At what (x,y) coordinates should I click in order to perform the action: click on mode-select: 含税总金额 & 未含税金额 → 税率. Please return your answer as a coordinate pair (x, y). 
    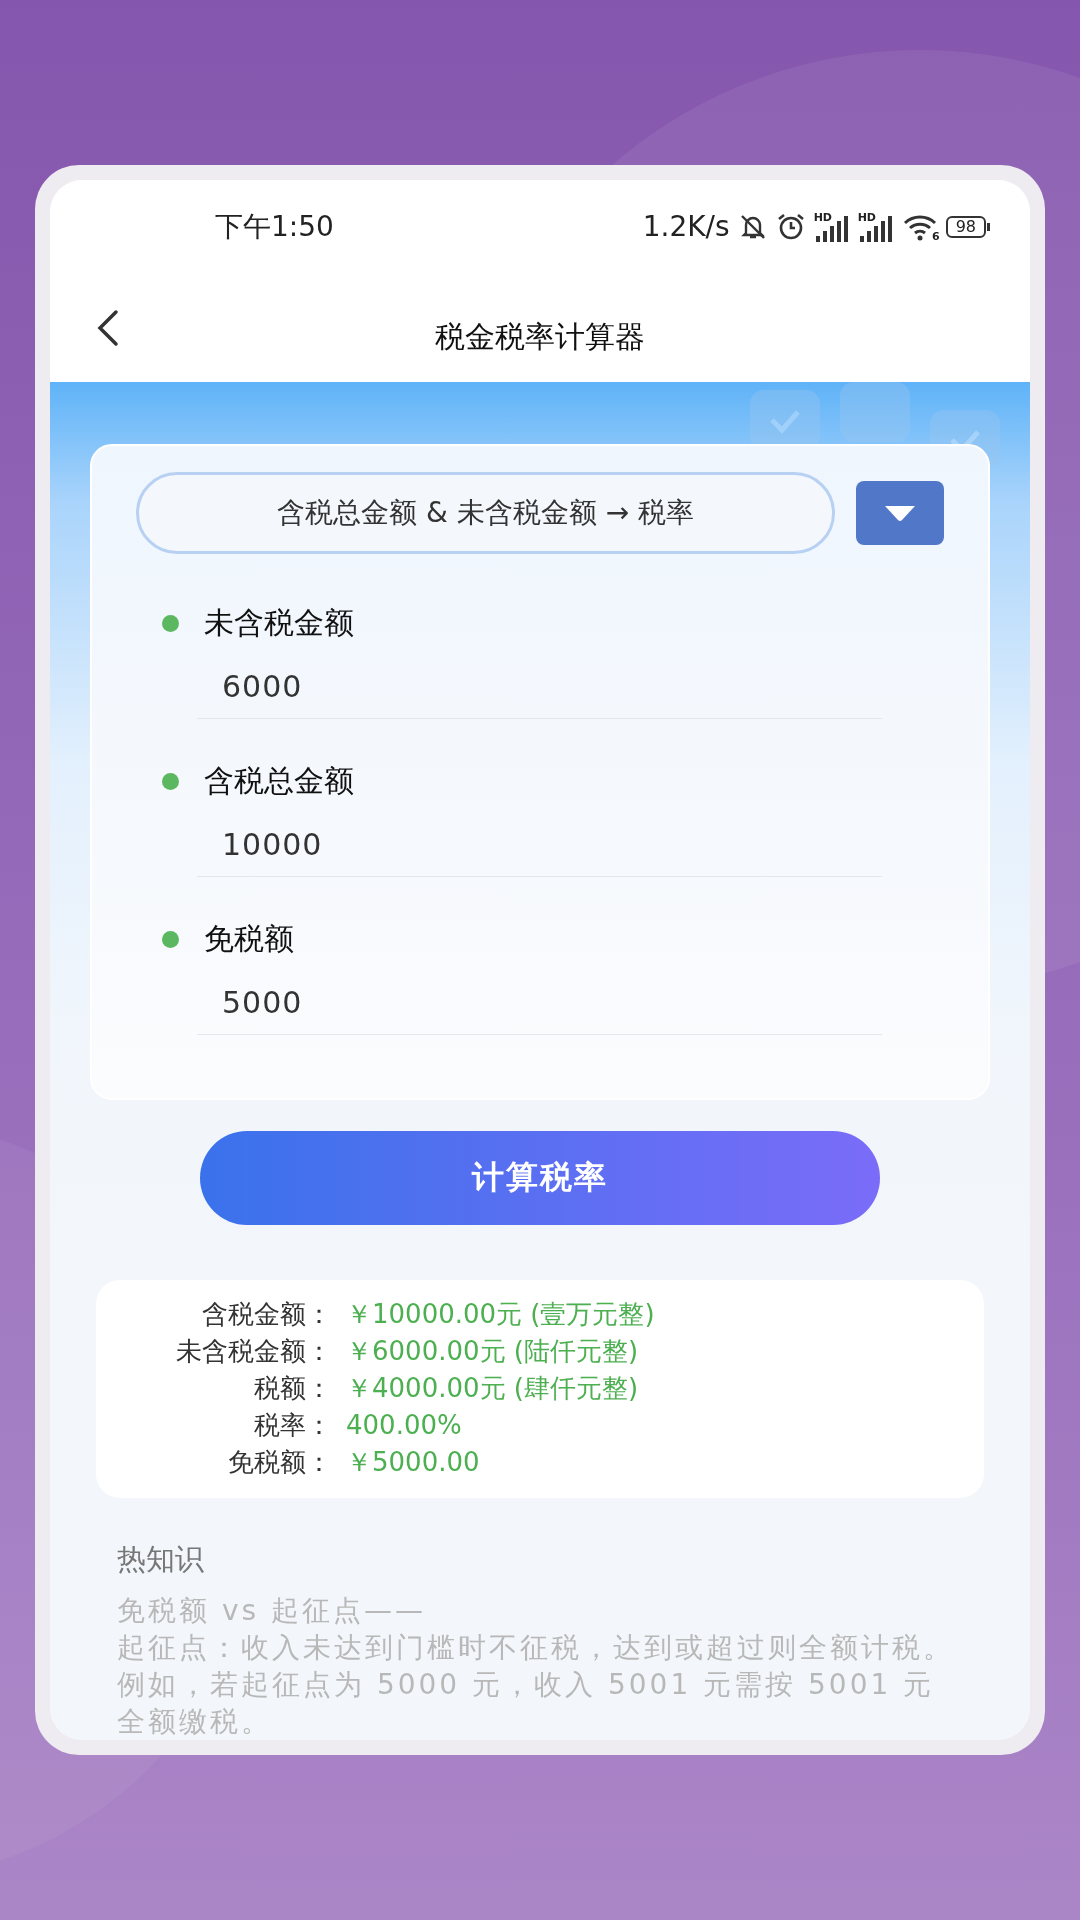
    Looking at the image, I should click on (486, 513).